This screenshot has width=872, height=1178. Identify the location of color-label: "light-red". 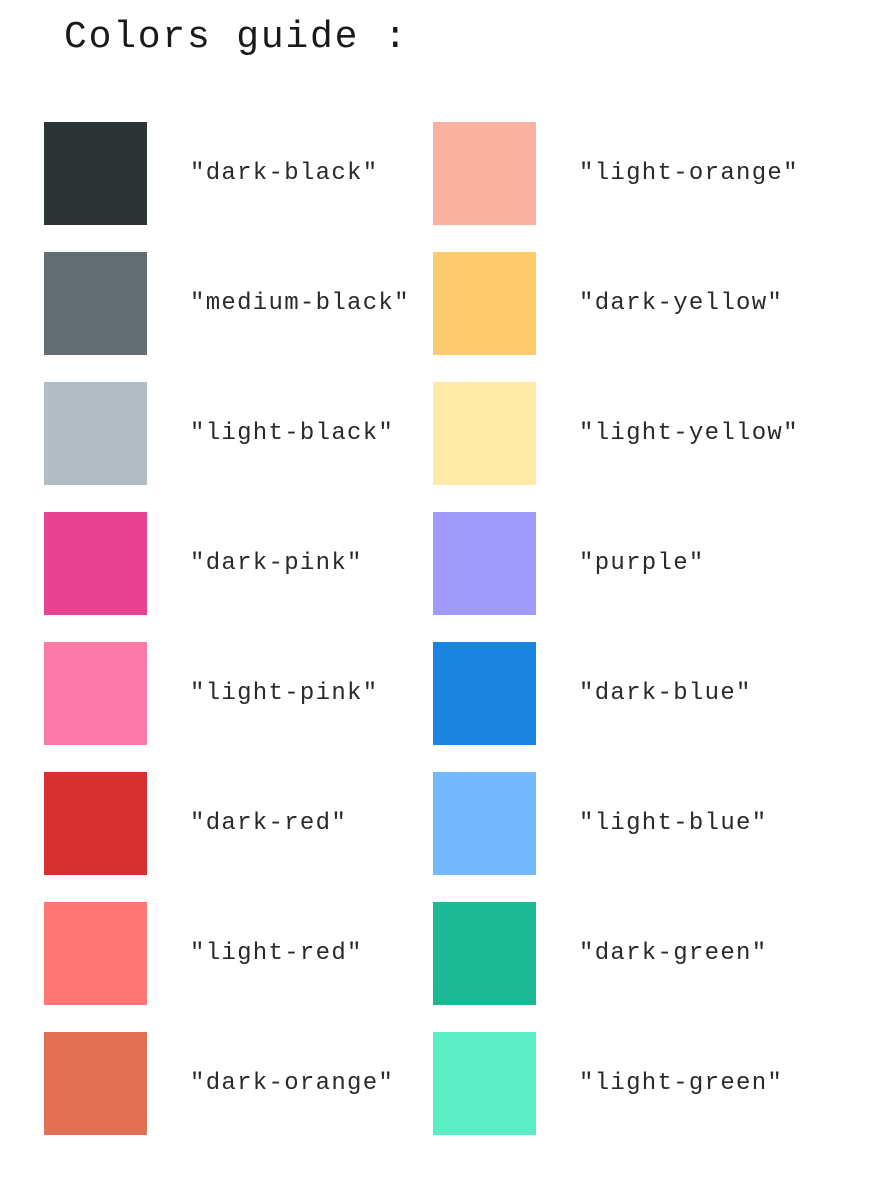
(276, 953).